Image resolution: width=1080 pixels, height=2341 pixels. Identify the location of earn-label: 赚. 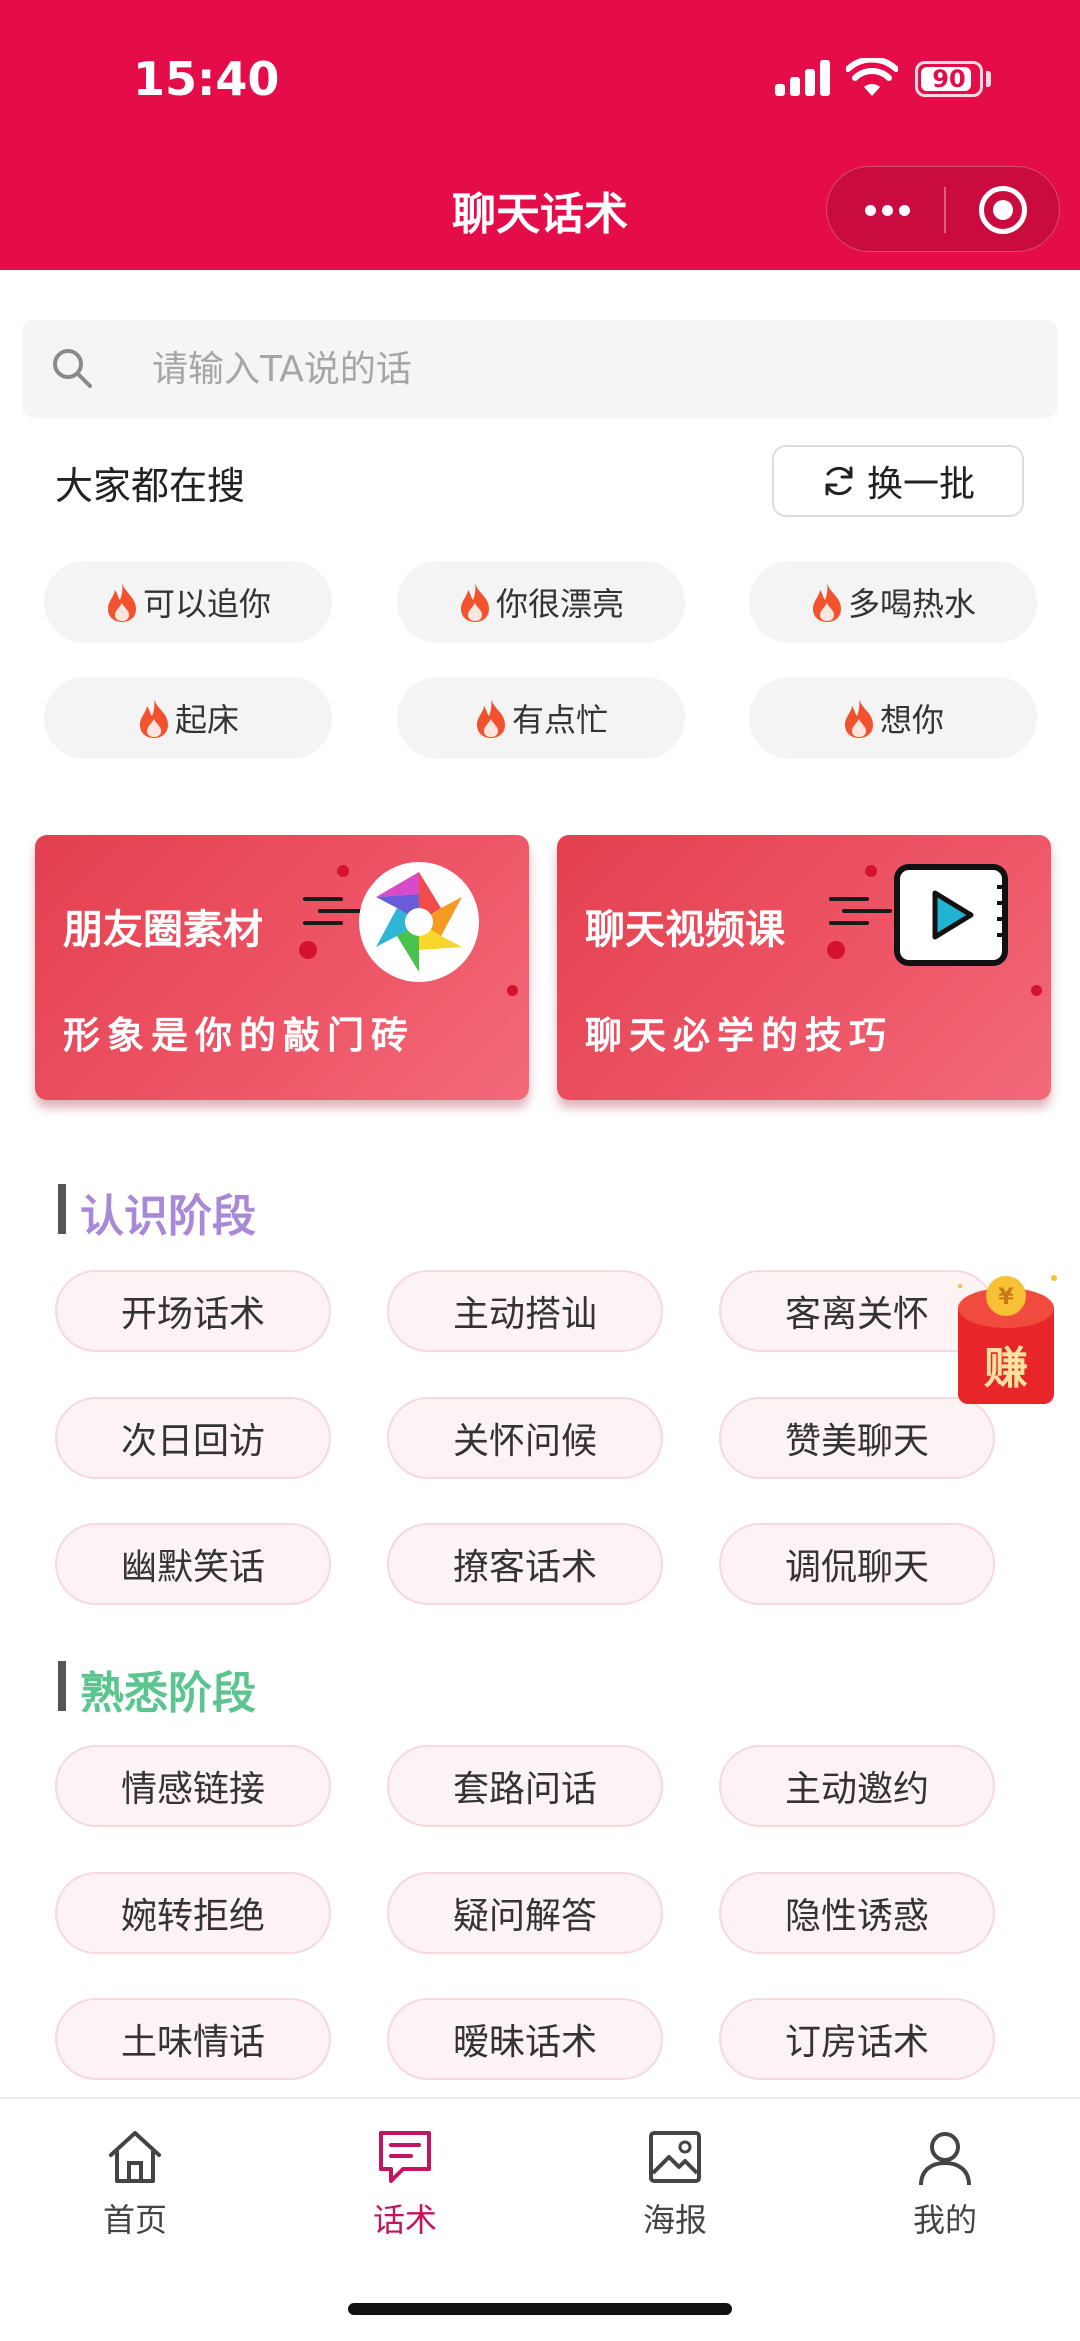
(1006, 1368).